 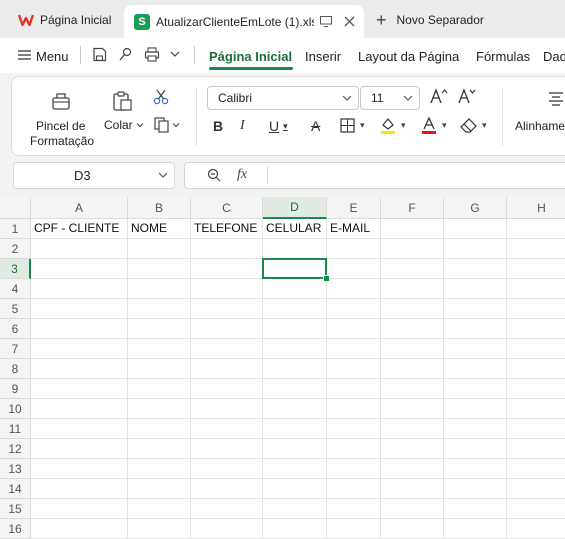 What do you see at coordinates (79, 529) in the screenshot?
I see `cell-a16` at bounding box center [79, 529].